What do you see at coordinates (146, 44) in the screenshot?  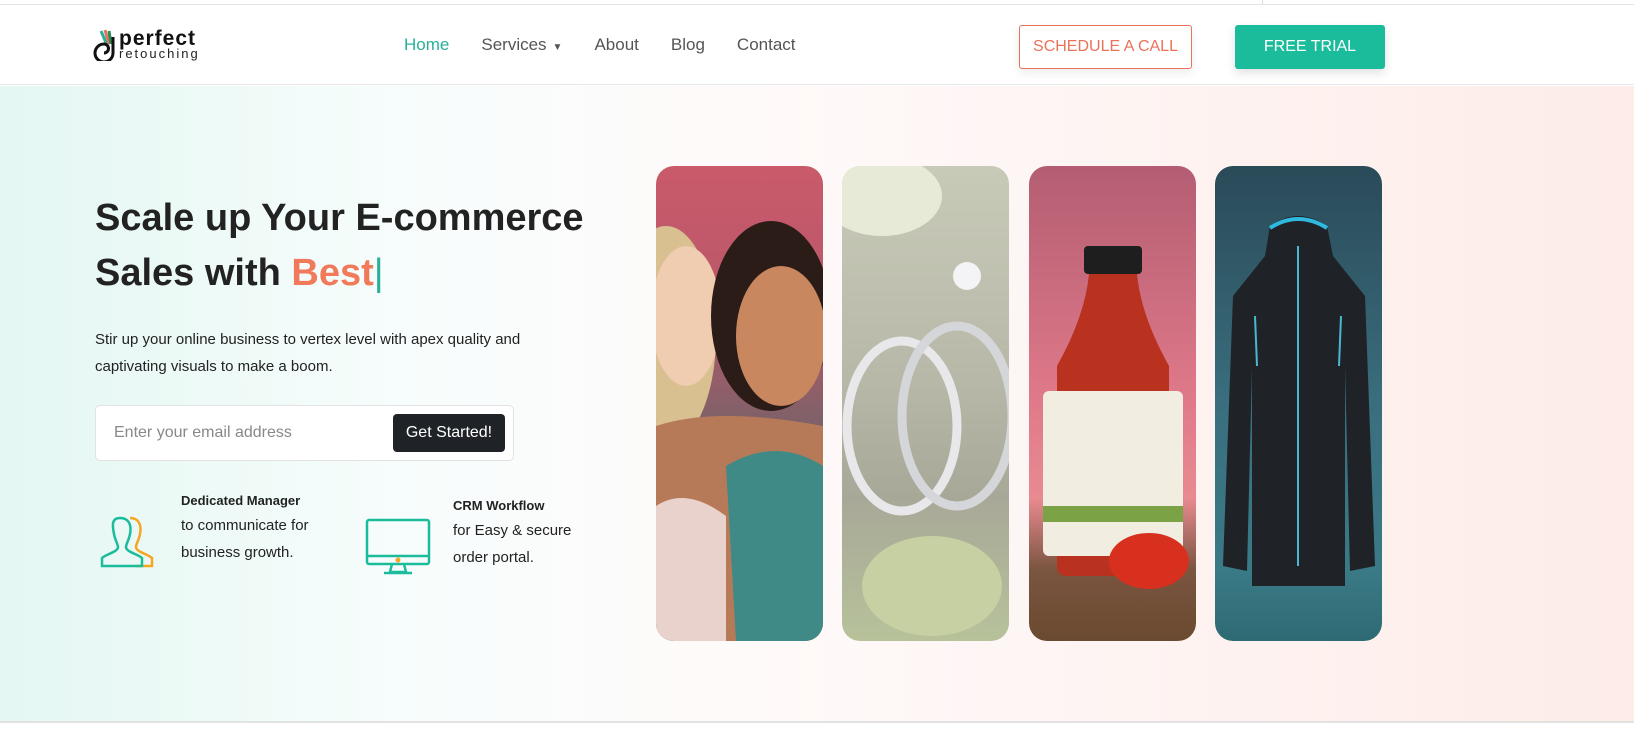 I see `logo: perfect retouching` at bounding box center [146, 44].